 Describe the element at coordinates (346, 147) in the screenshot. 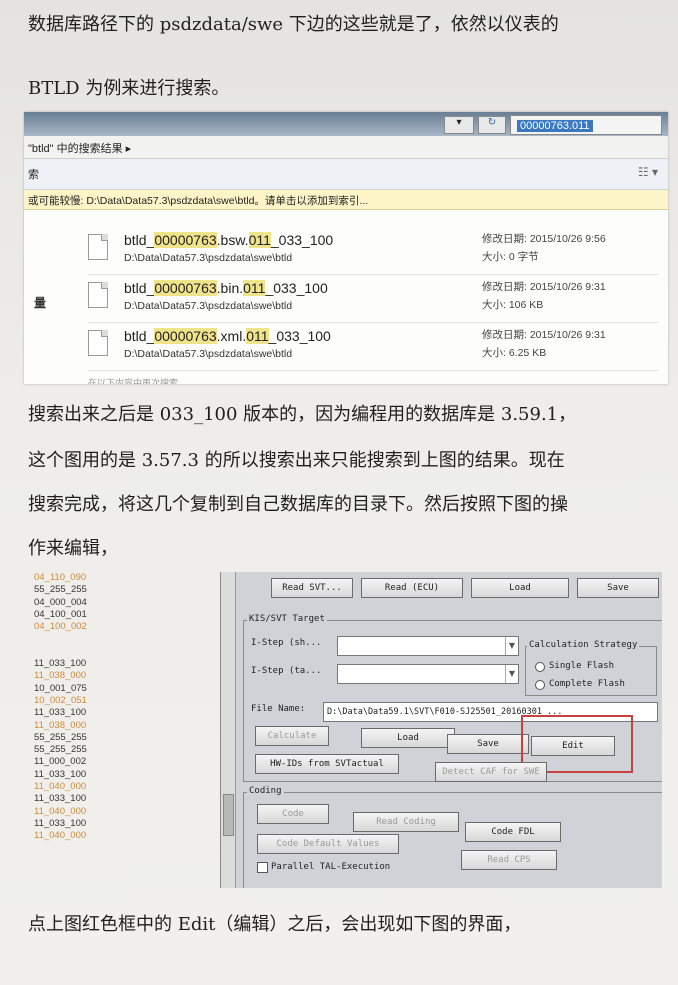

I see `breadcrumb: "btld" 中的搜索结果 ▸` at that location.